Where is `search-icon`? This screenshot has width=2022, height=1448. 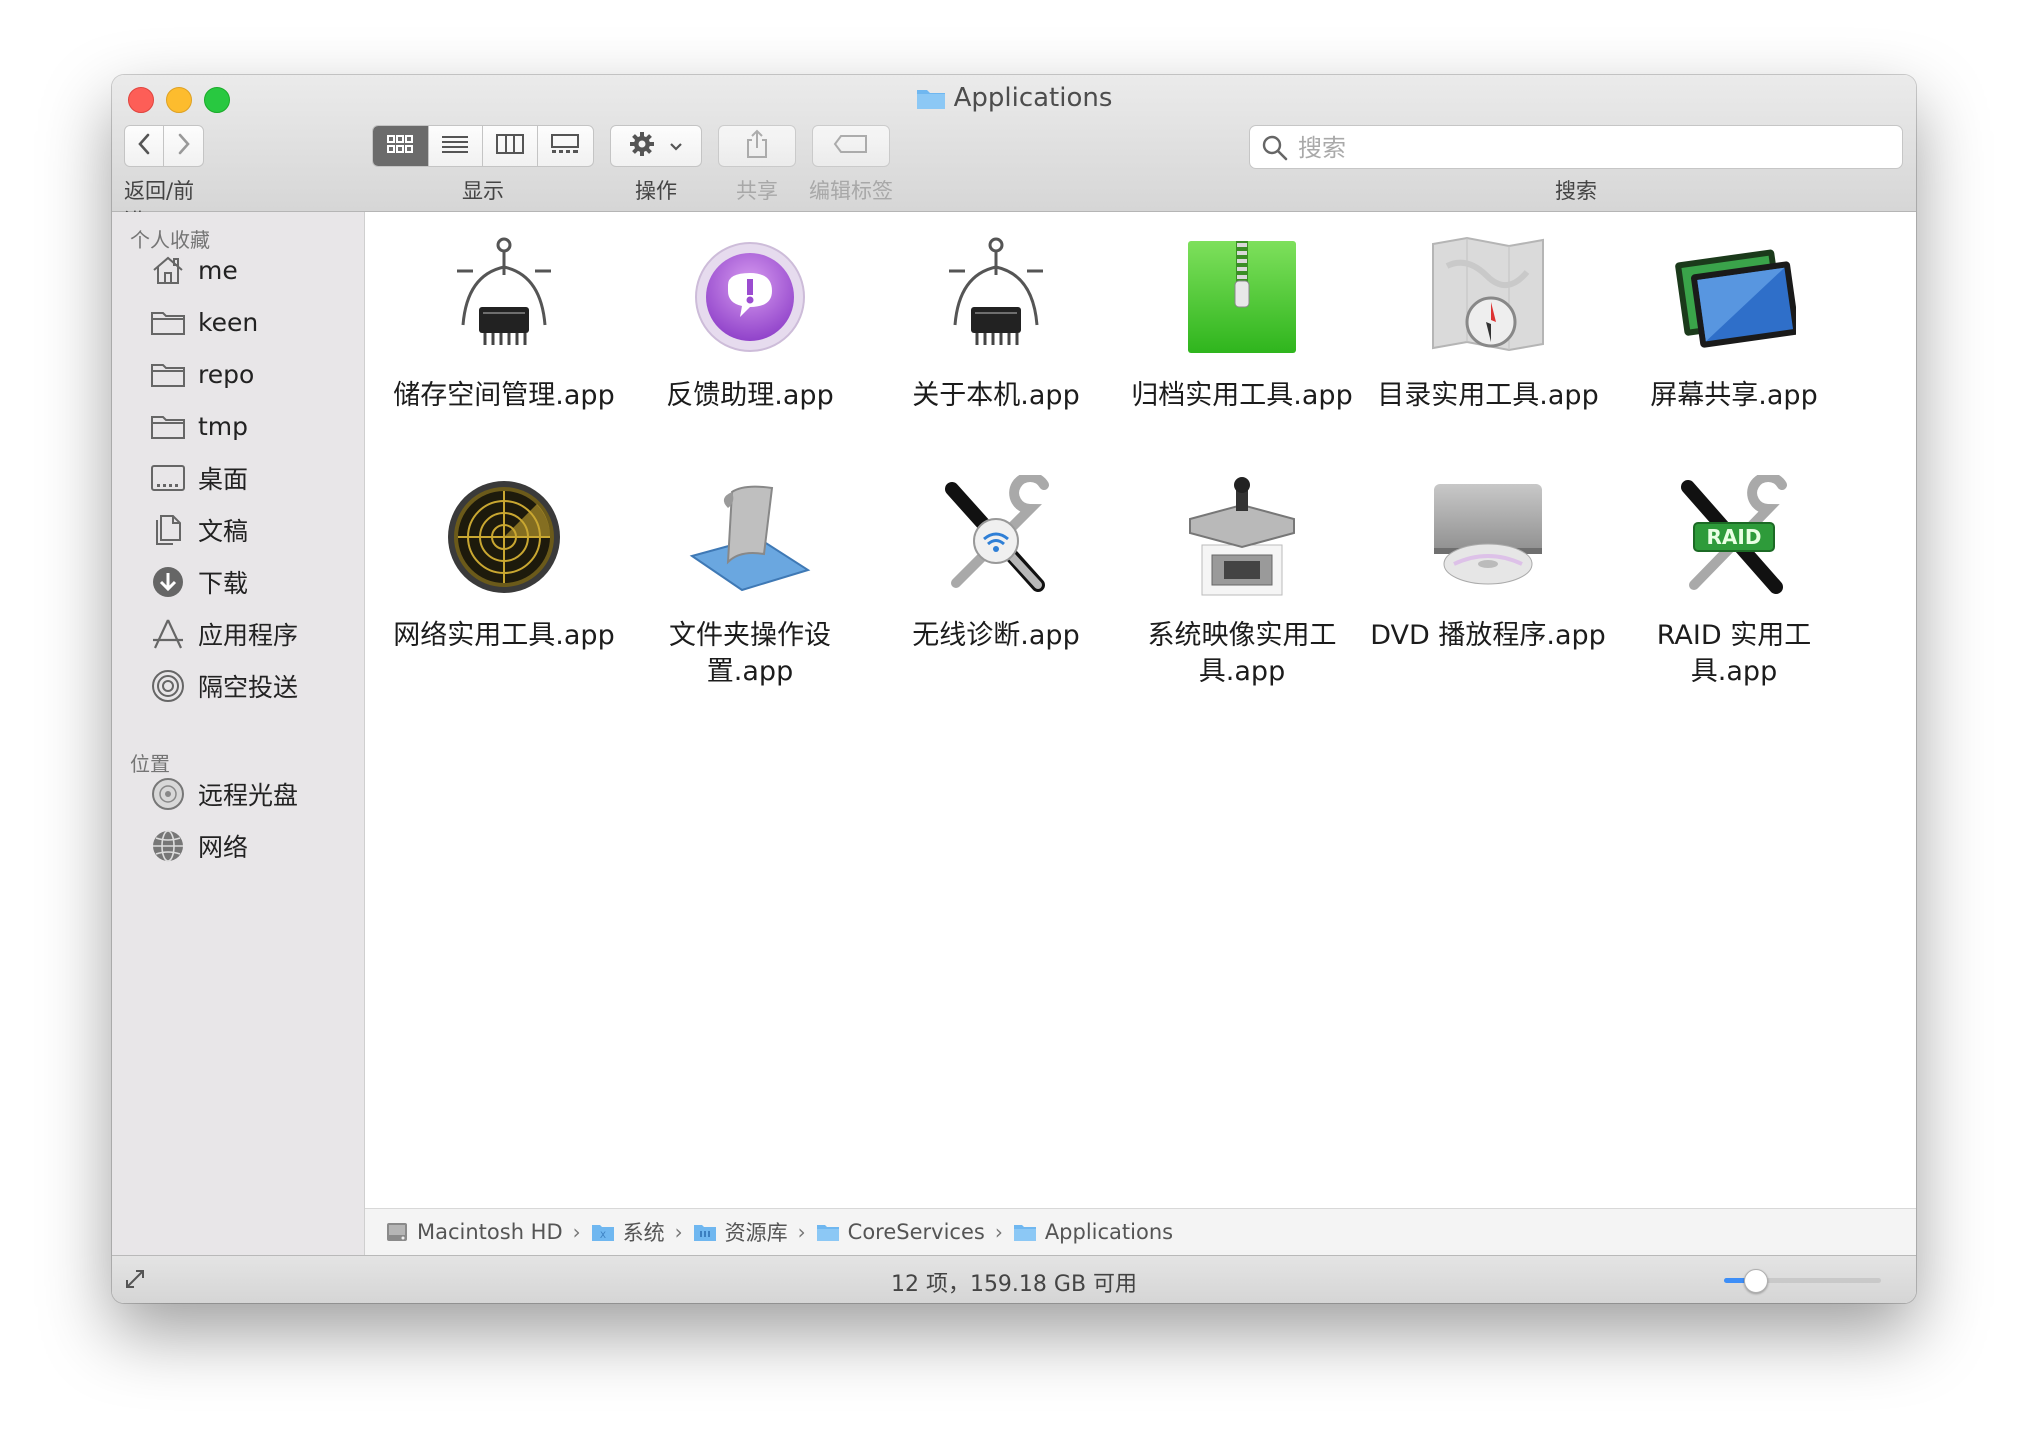
search-icon is located at coordinates (1275, 150).